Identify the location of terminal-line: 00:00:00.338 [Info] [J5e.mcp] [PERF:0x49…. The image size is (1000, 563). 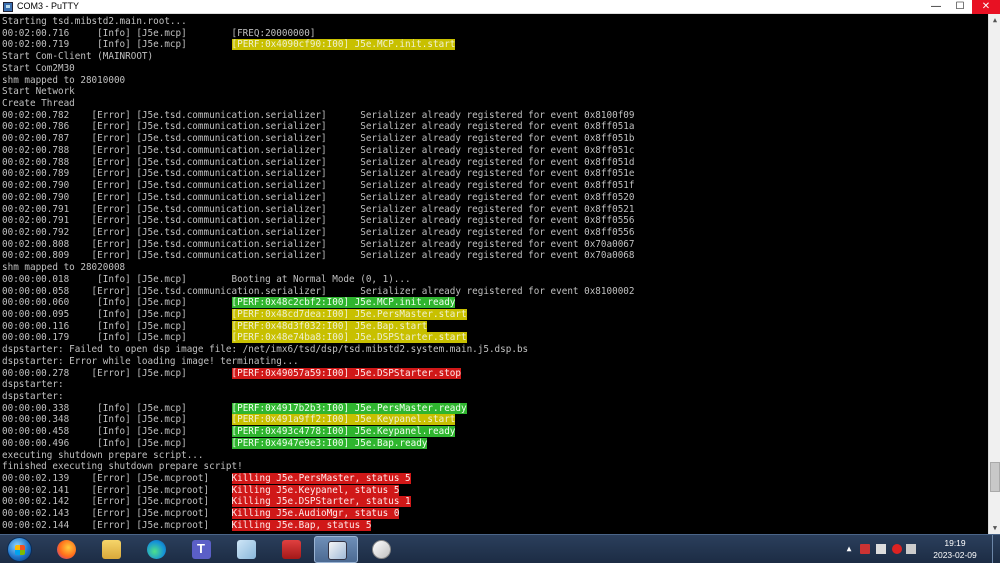
(318, 408).